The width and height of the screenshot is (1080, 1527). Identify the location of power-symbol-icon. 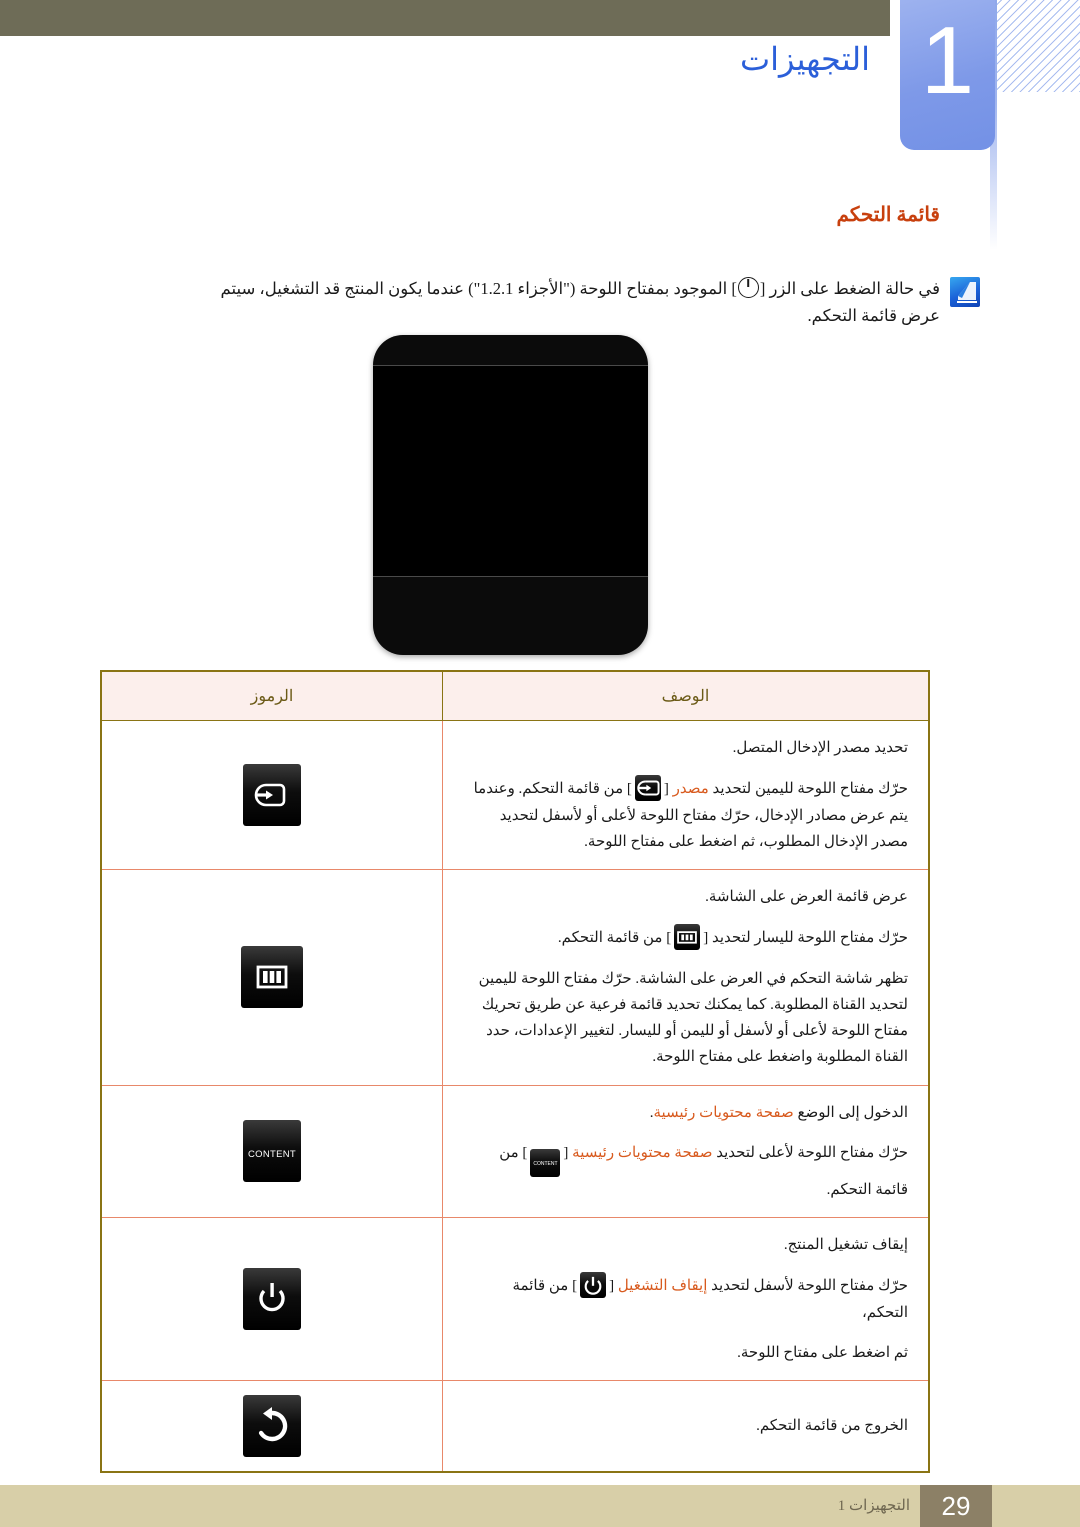
(748, 287).